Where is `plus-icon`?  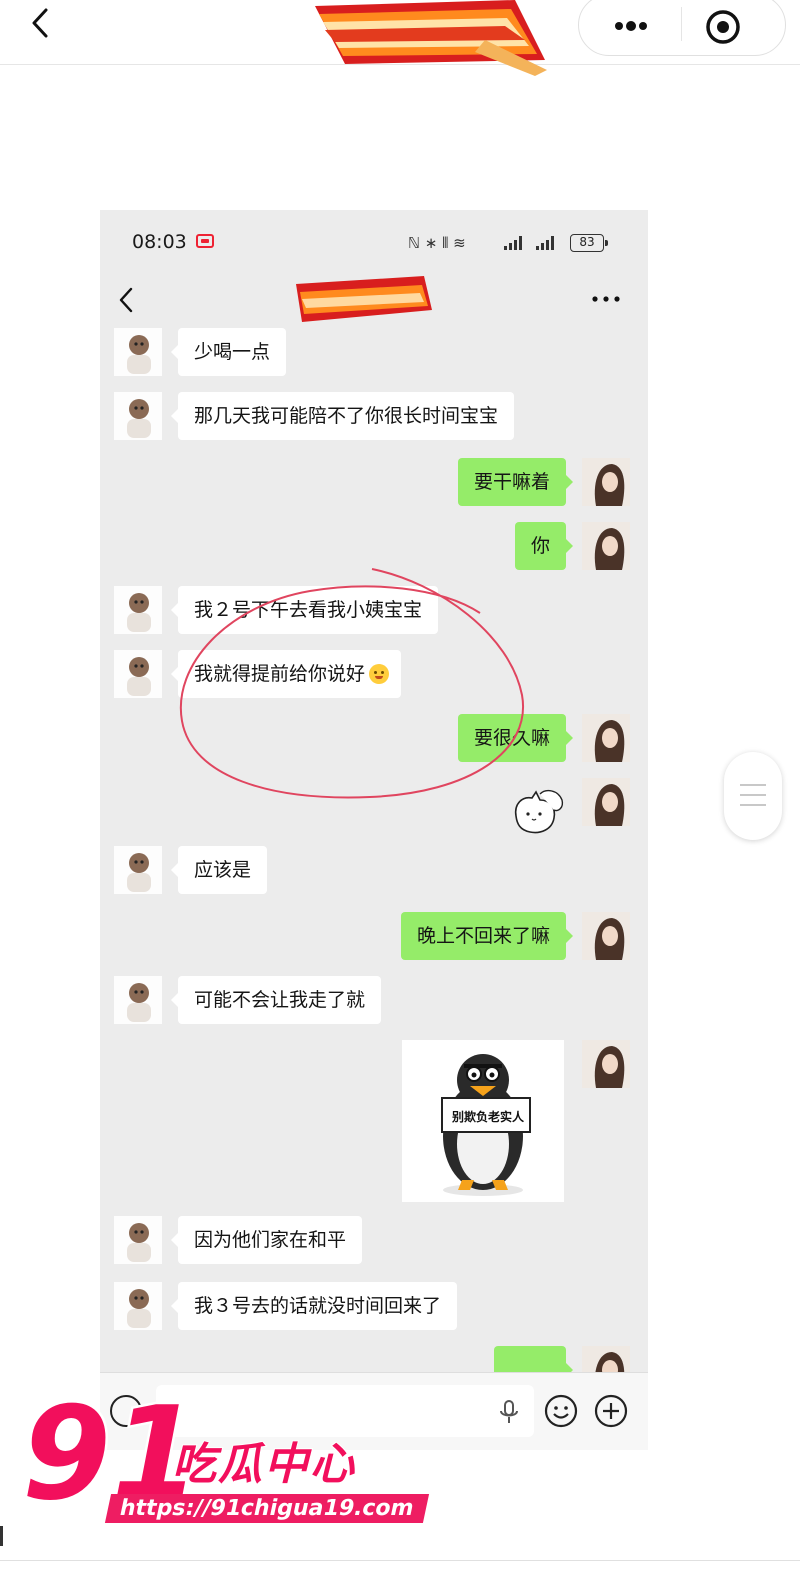 plus-icon is located at coordinates (611, 1411).